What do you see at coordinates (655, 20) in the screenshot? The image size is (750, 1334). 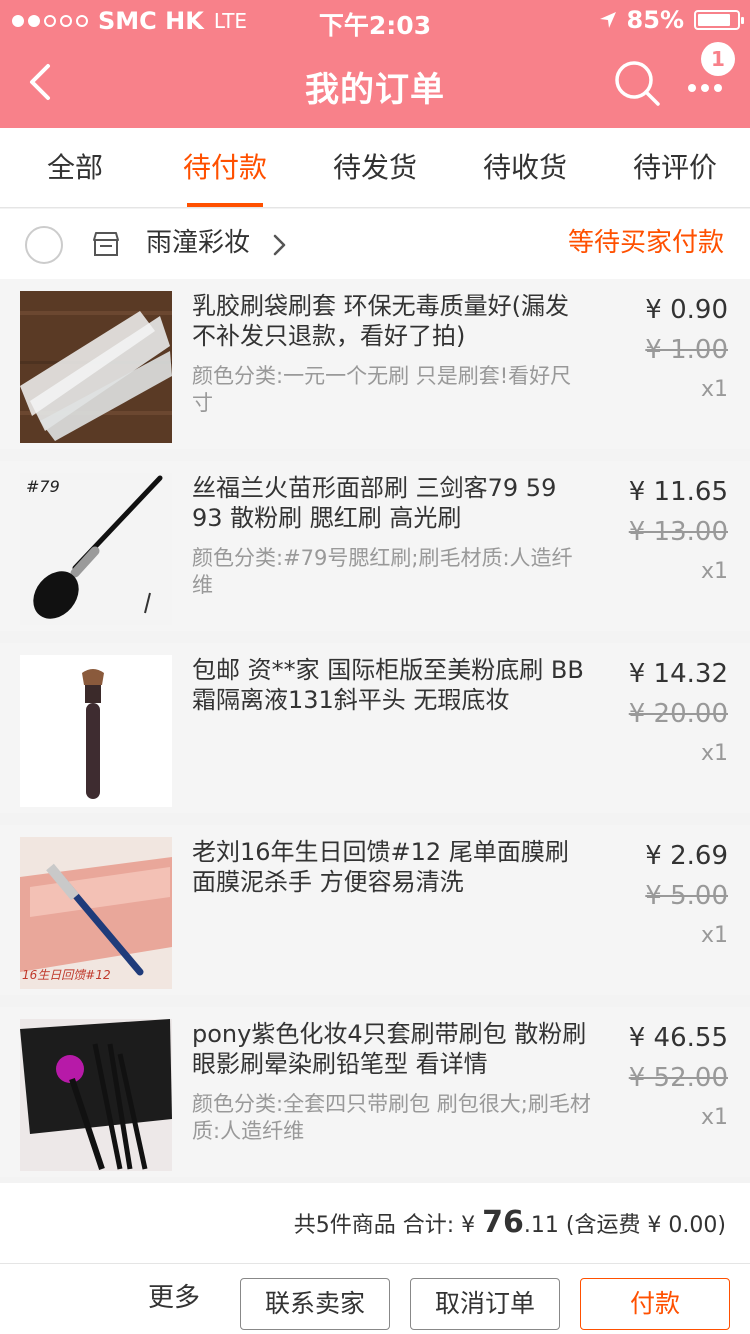 I see `battery-percent: 85%` at bounding box center [655, 20].